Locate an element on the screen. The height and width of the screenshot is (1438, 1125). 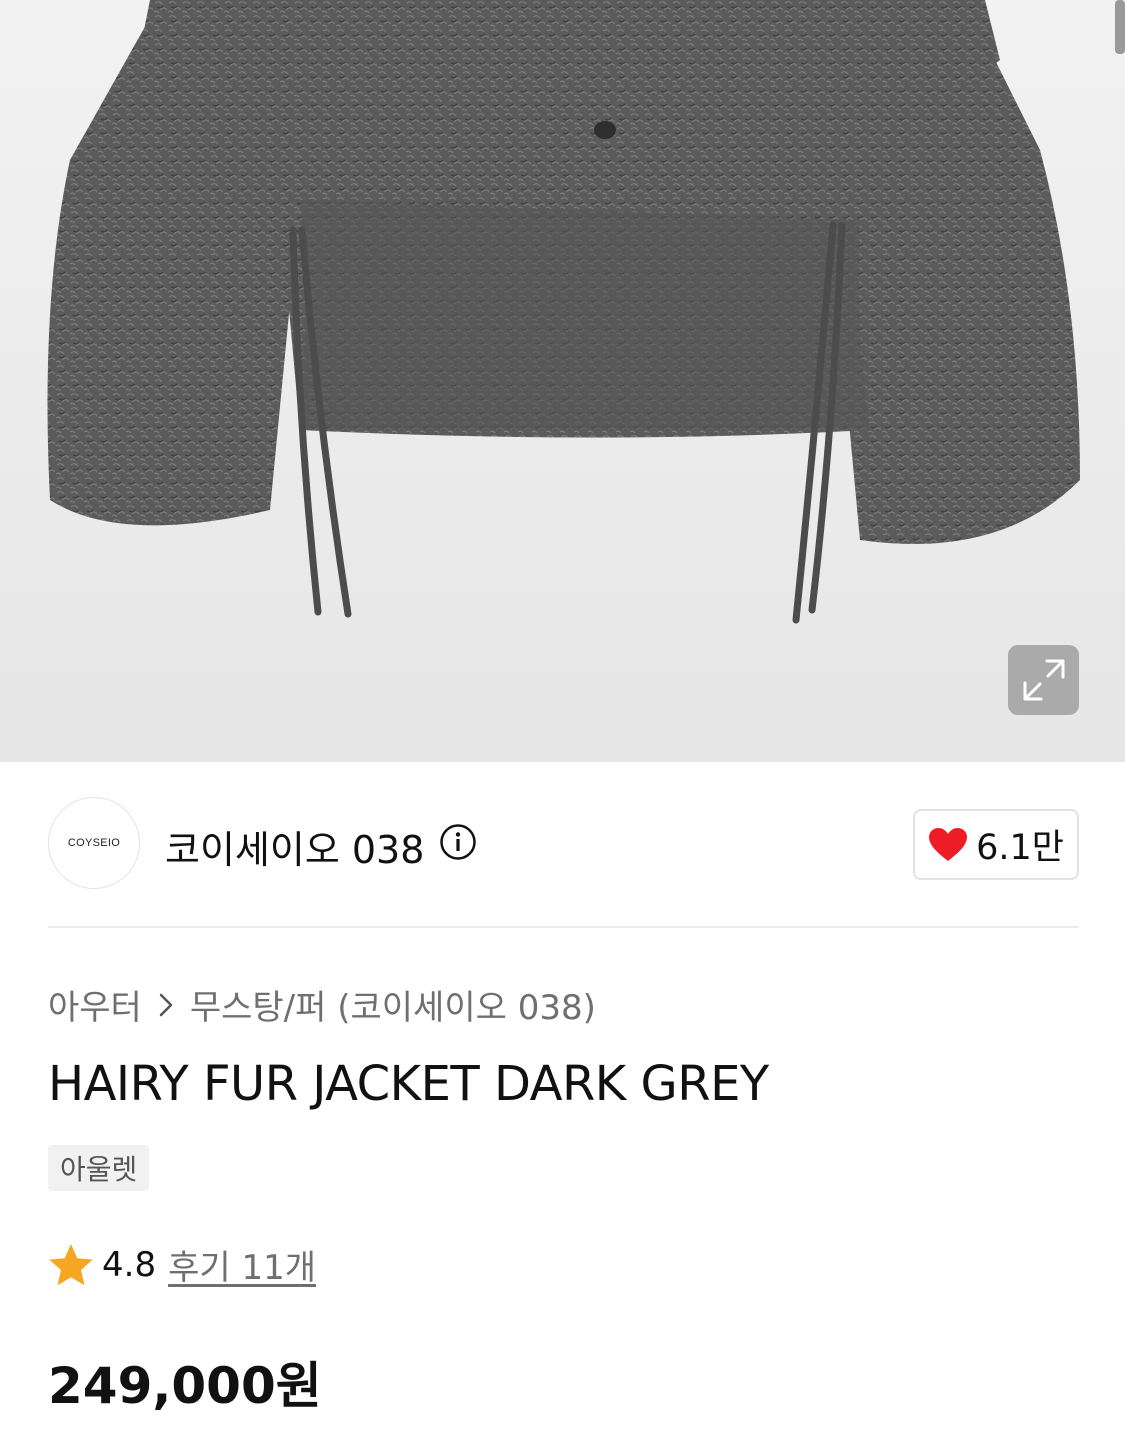
like-count: 6.1만 is located at coordinates (1020, 848).